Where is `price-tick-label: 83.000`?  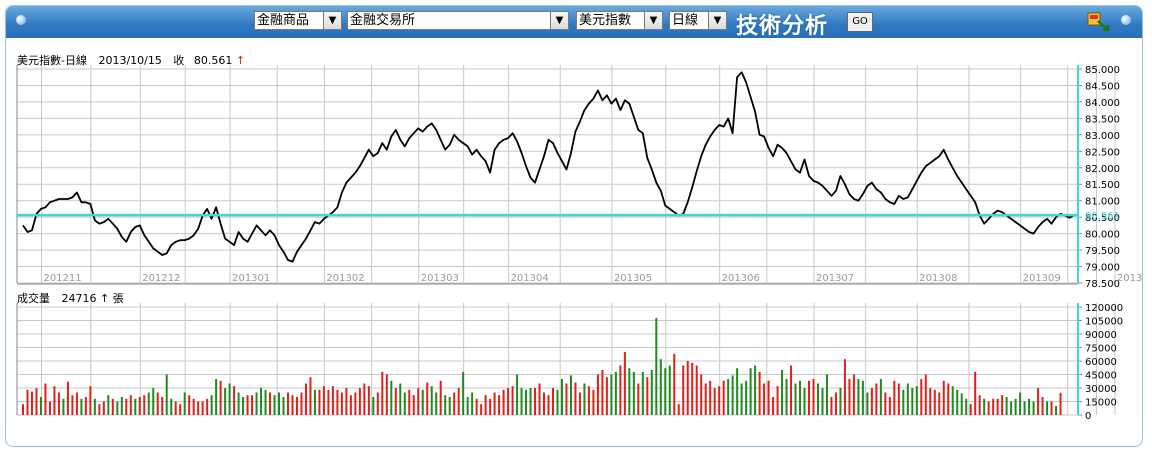
price-tick-label: 83.000 is located at coordinates (1102, 136).